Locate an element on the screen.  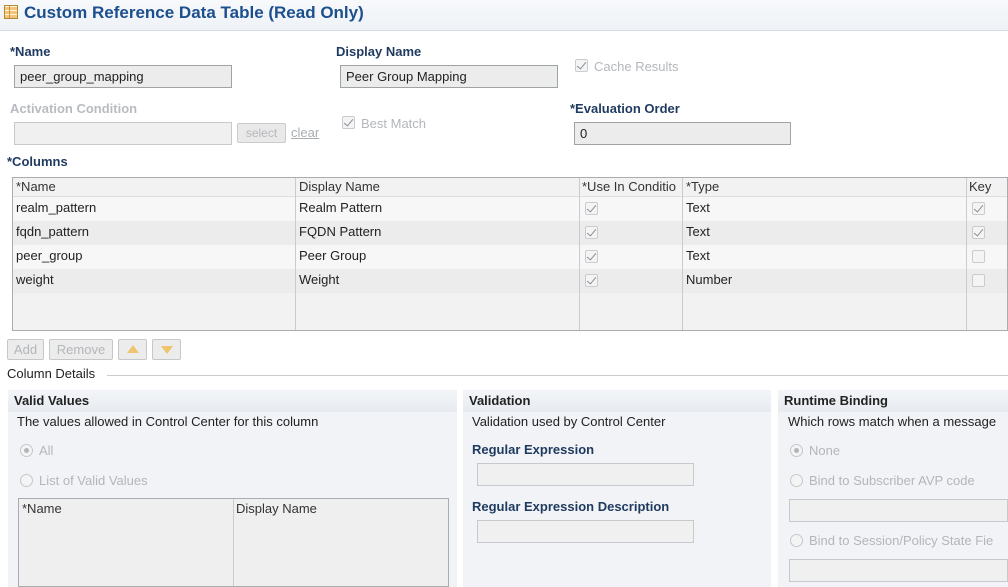
regex-label: Regular Expression is located at coordinates (533, 449).